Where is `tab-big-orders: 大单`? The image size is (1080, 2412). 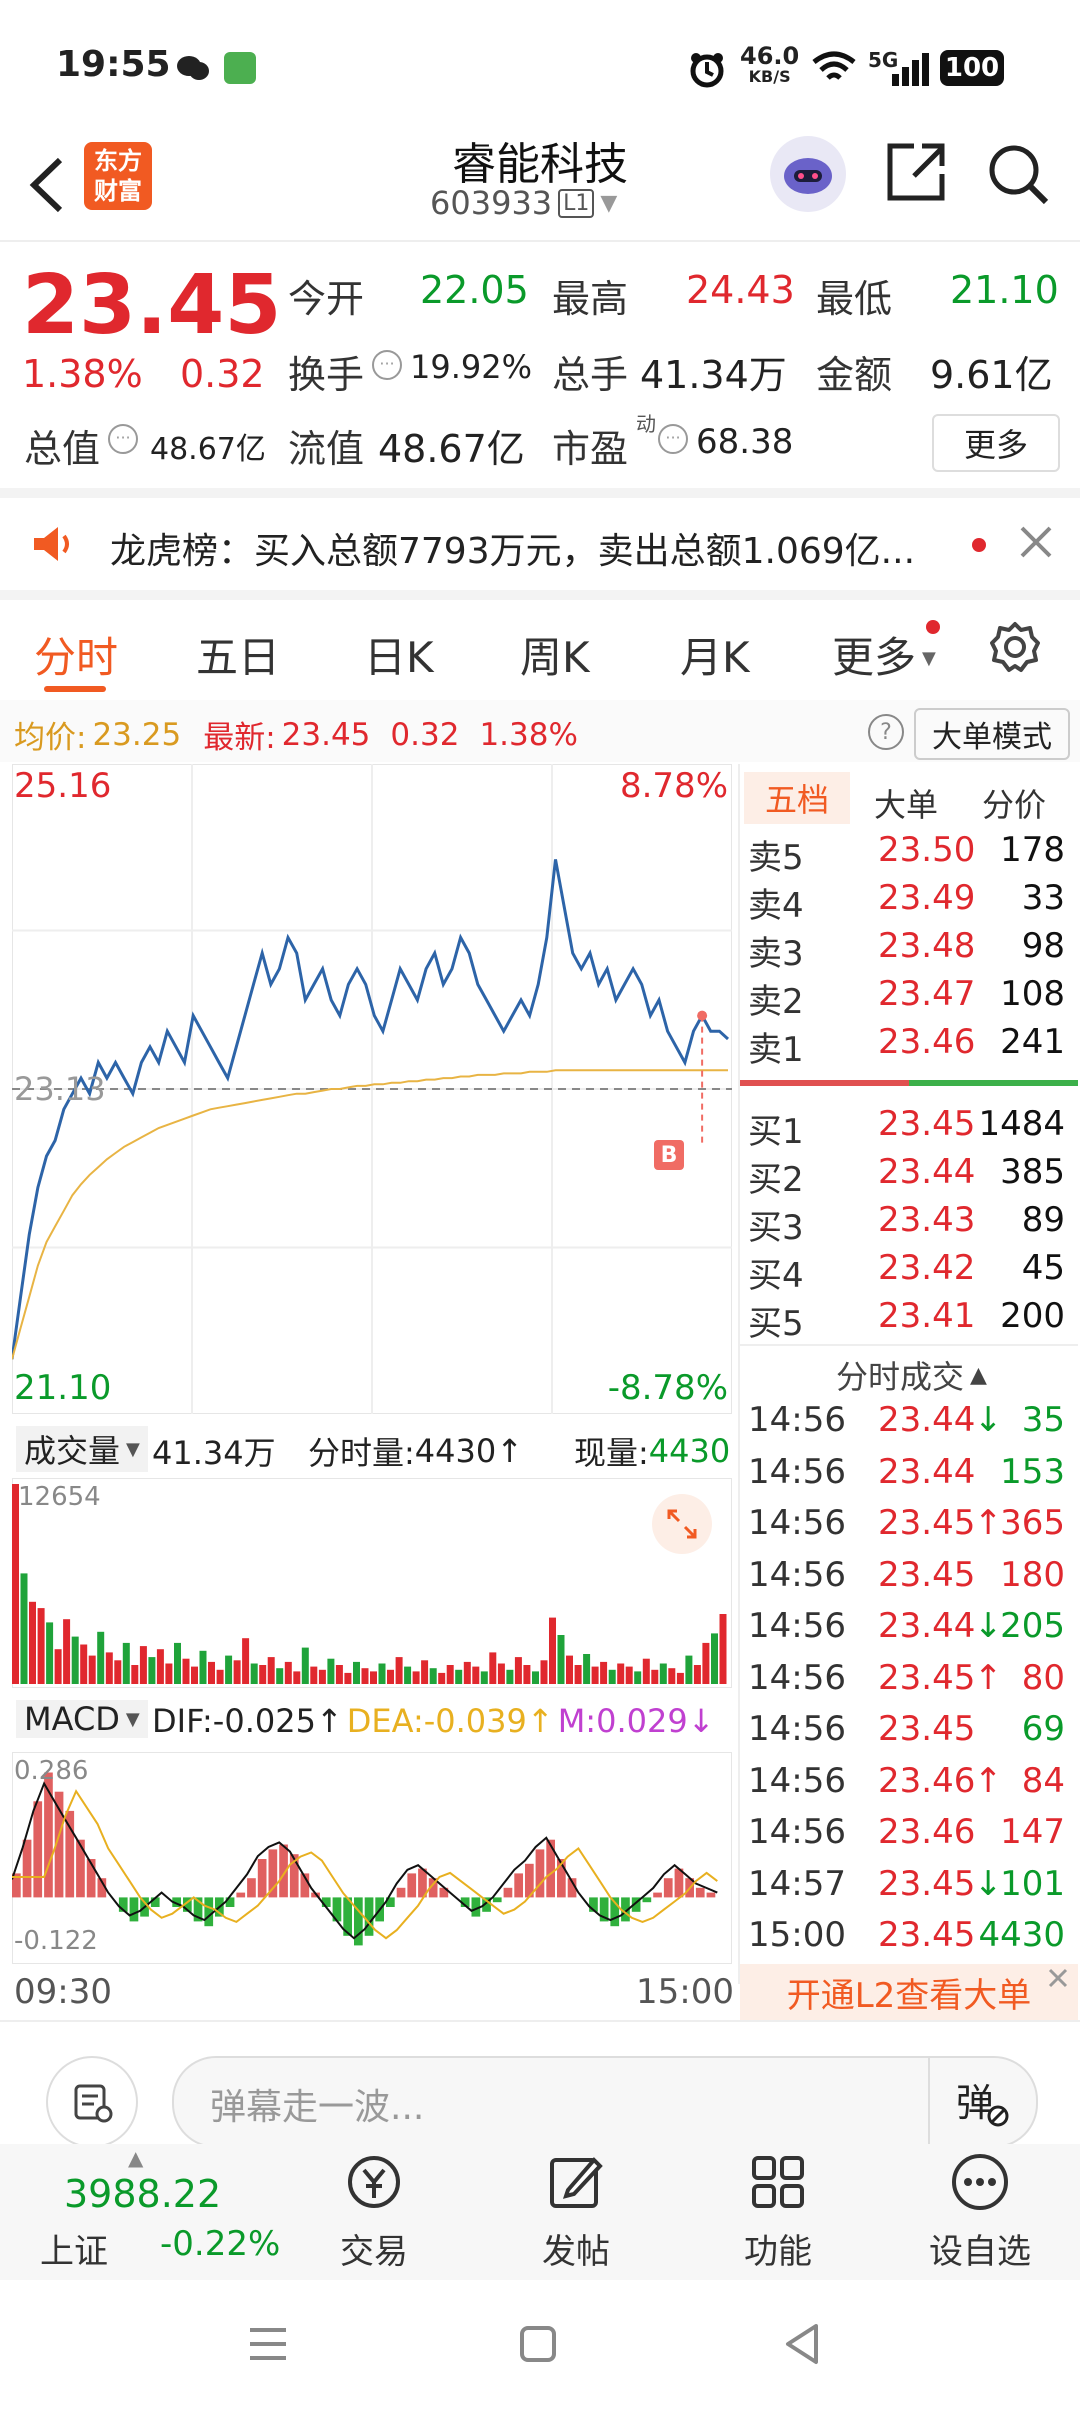
tab-big-orders: 大单 is located at coordinates (906, 803).